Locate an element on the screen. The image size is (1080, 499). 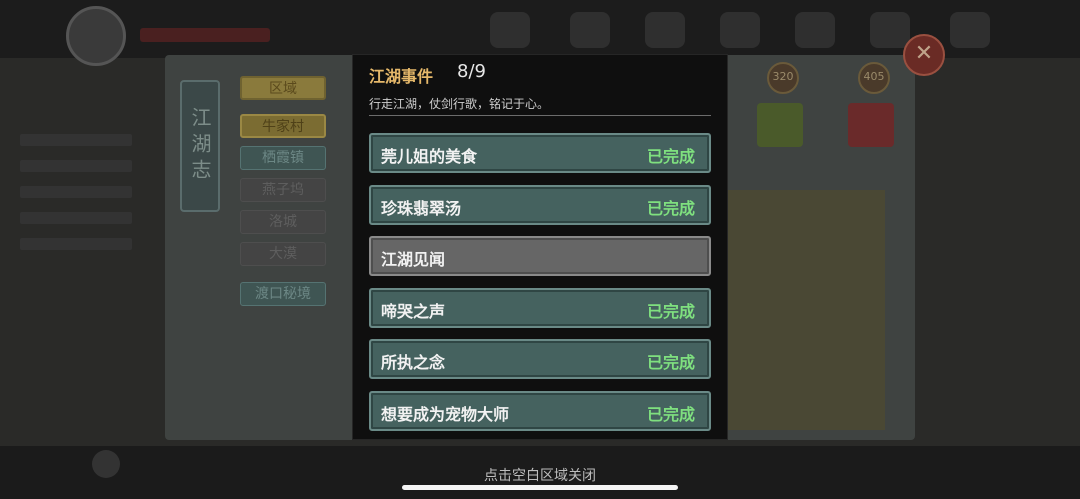
event-item-locked: 江湖见闻 is located at coordinates (540, 256).